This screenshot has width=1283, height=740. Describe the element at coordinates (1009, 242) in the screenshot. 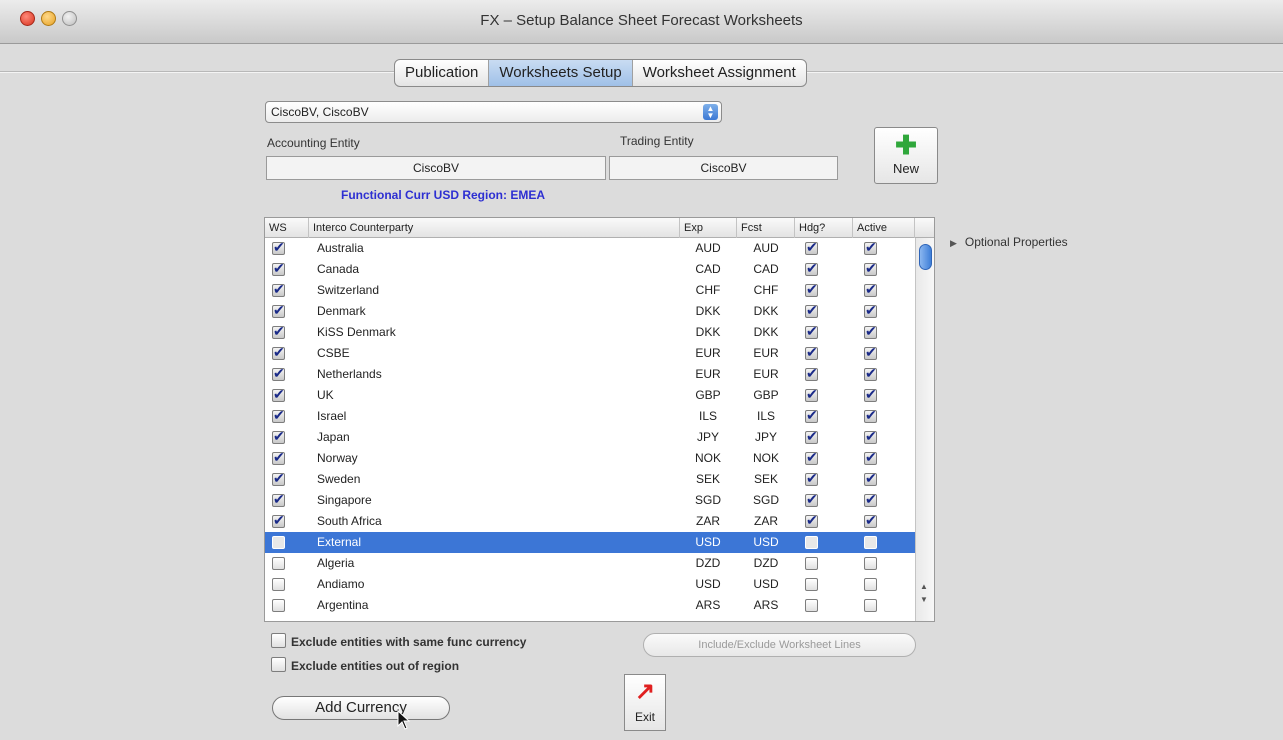

I see `optional-properties-disclosure: ▶ Optional Properties` at that location.